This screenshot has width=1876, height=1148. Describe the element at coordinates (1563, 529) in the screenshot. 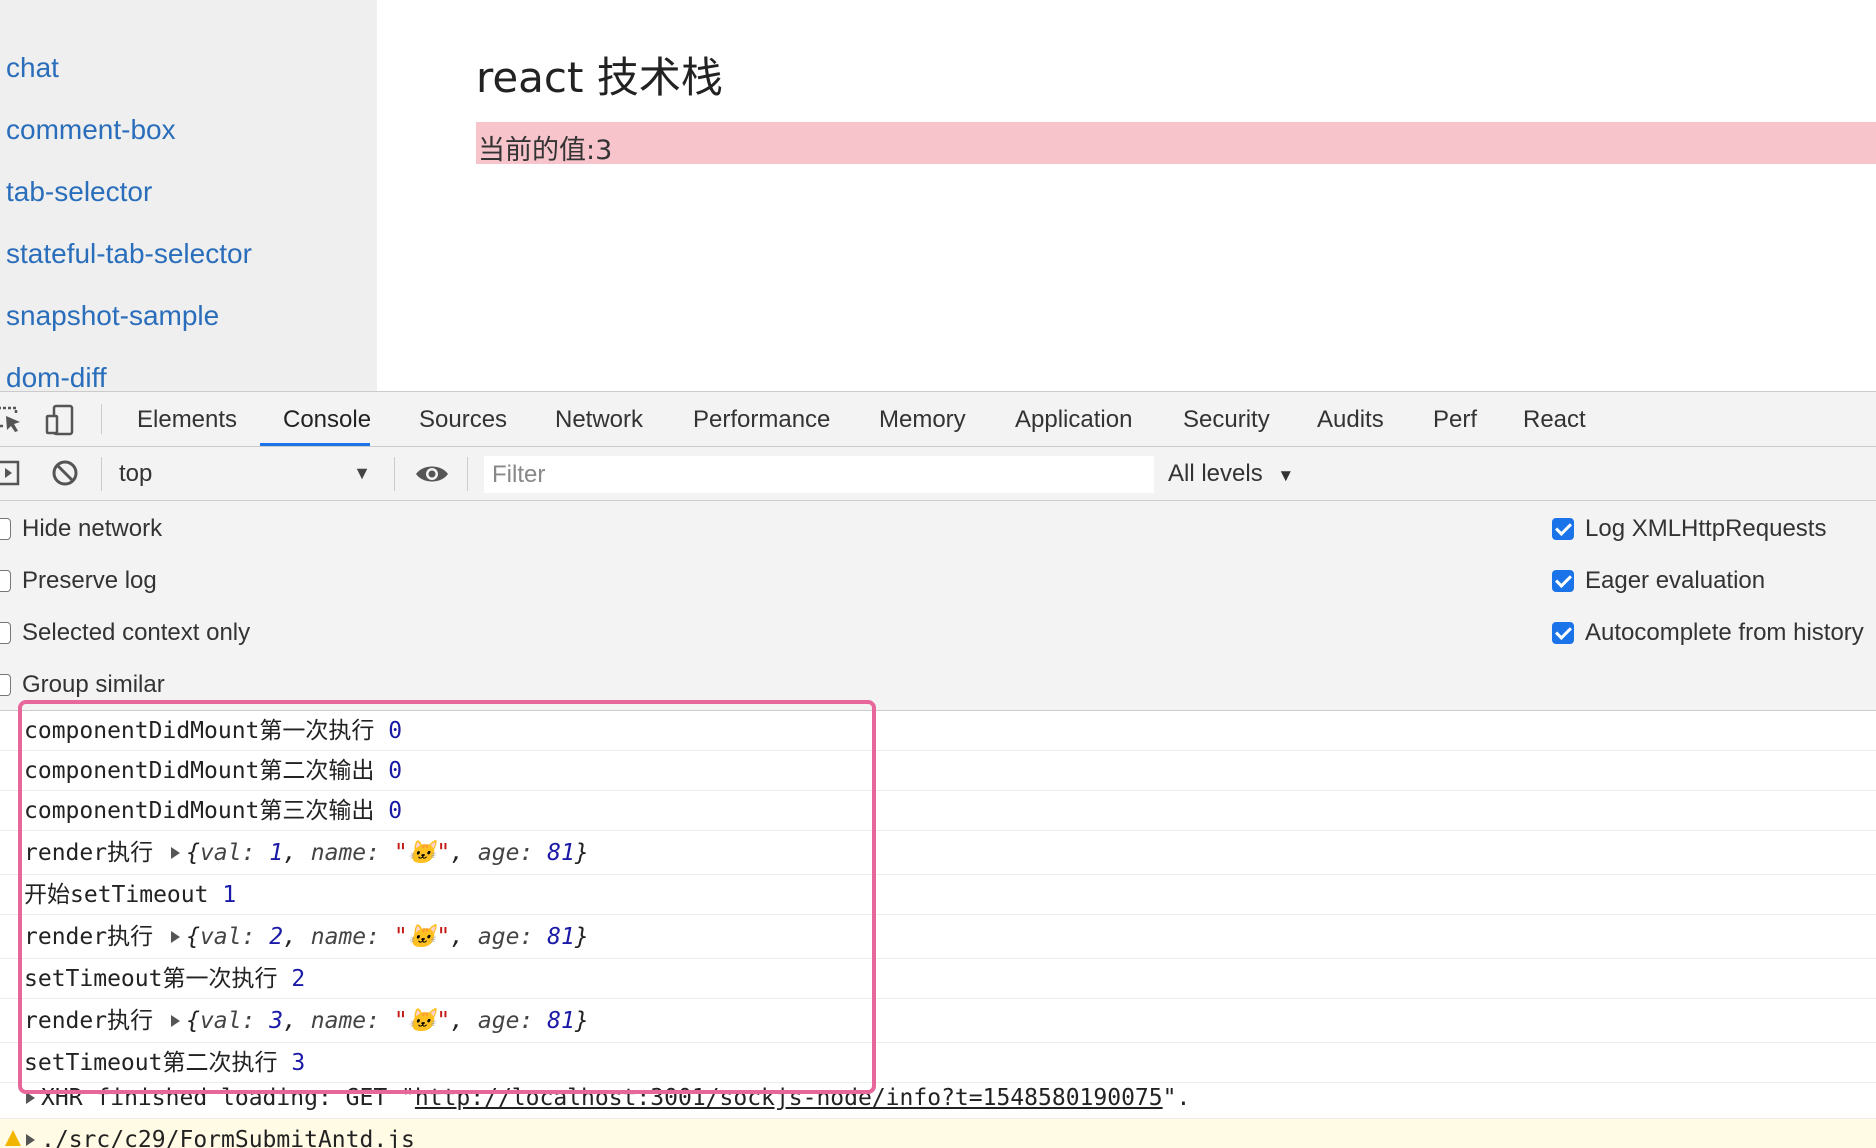

I see `checkbox-log-xmlhttprequests` at that location.